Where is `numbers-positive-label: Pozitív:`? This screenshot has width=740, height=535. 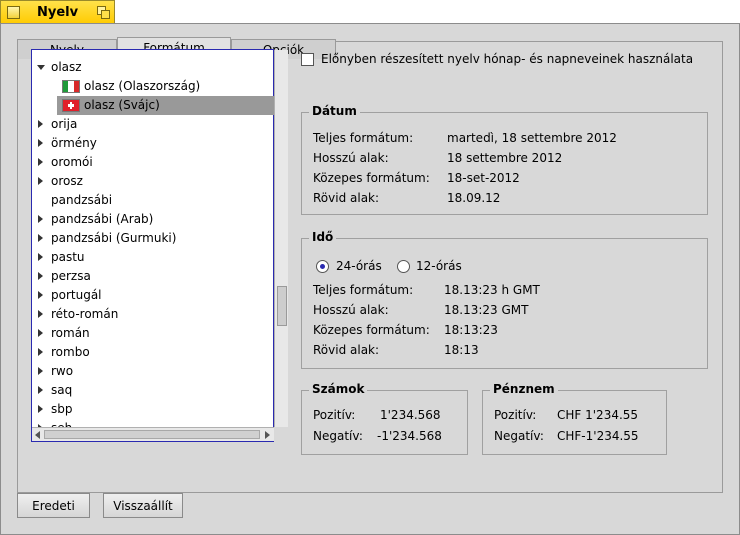 numbers-positive-label: Pozitív: is located at coordinates (334, 415).